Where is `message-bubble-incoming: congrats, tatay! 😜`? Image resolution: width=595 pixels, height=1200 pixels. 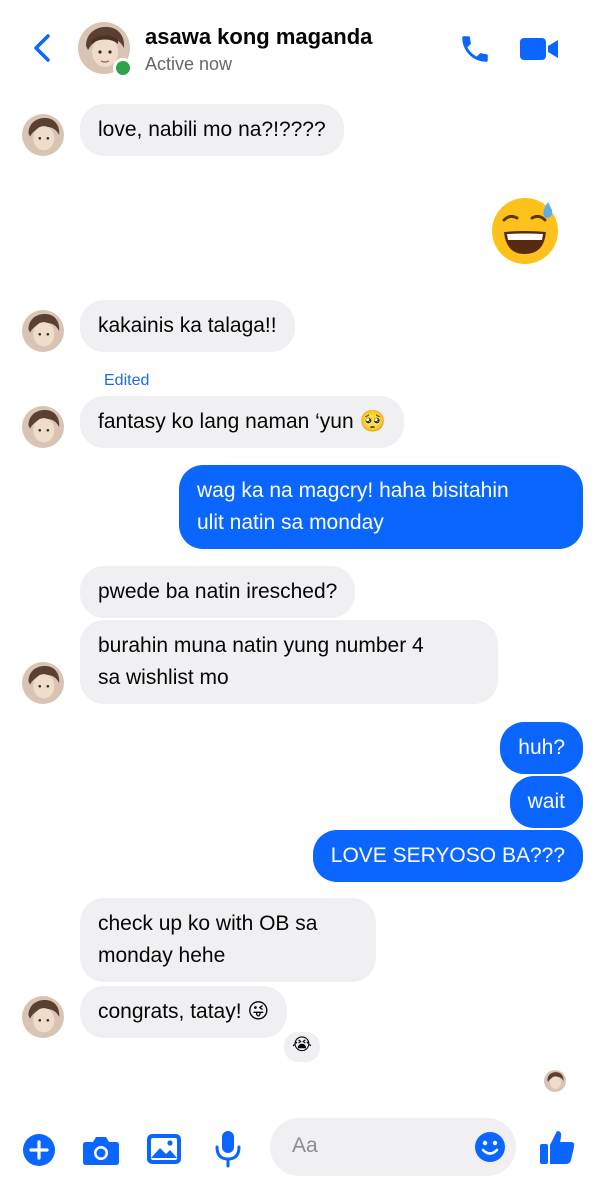 message-bubble-incoming: congrats, tatay! 😜 is located at coordinates (184, 1012).